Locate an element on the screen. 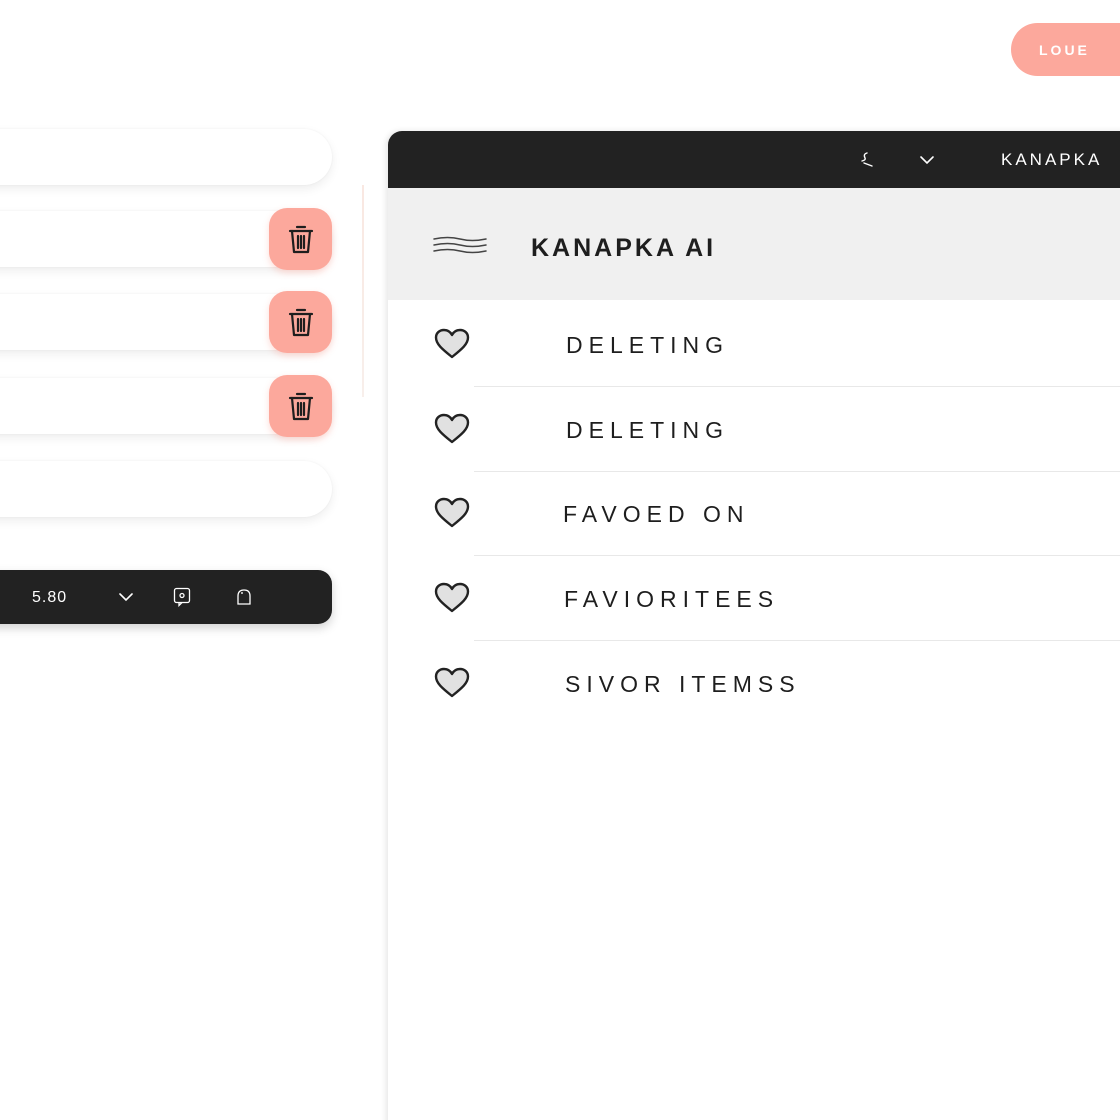  love-button: LOUE is located at coordinates (1065, 49).